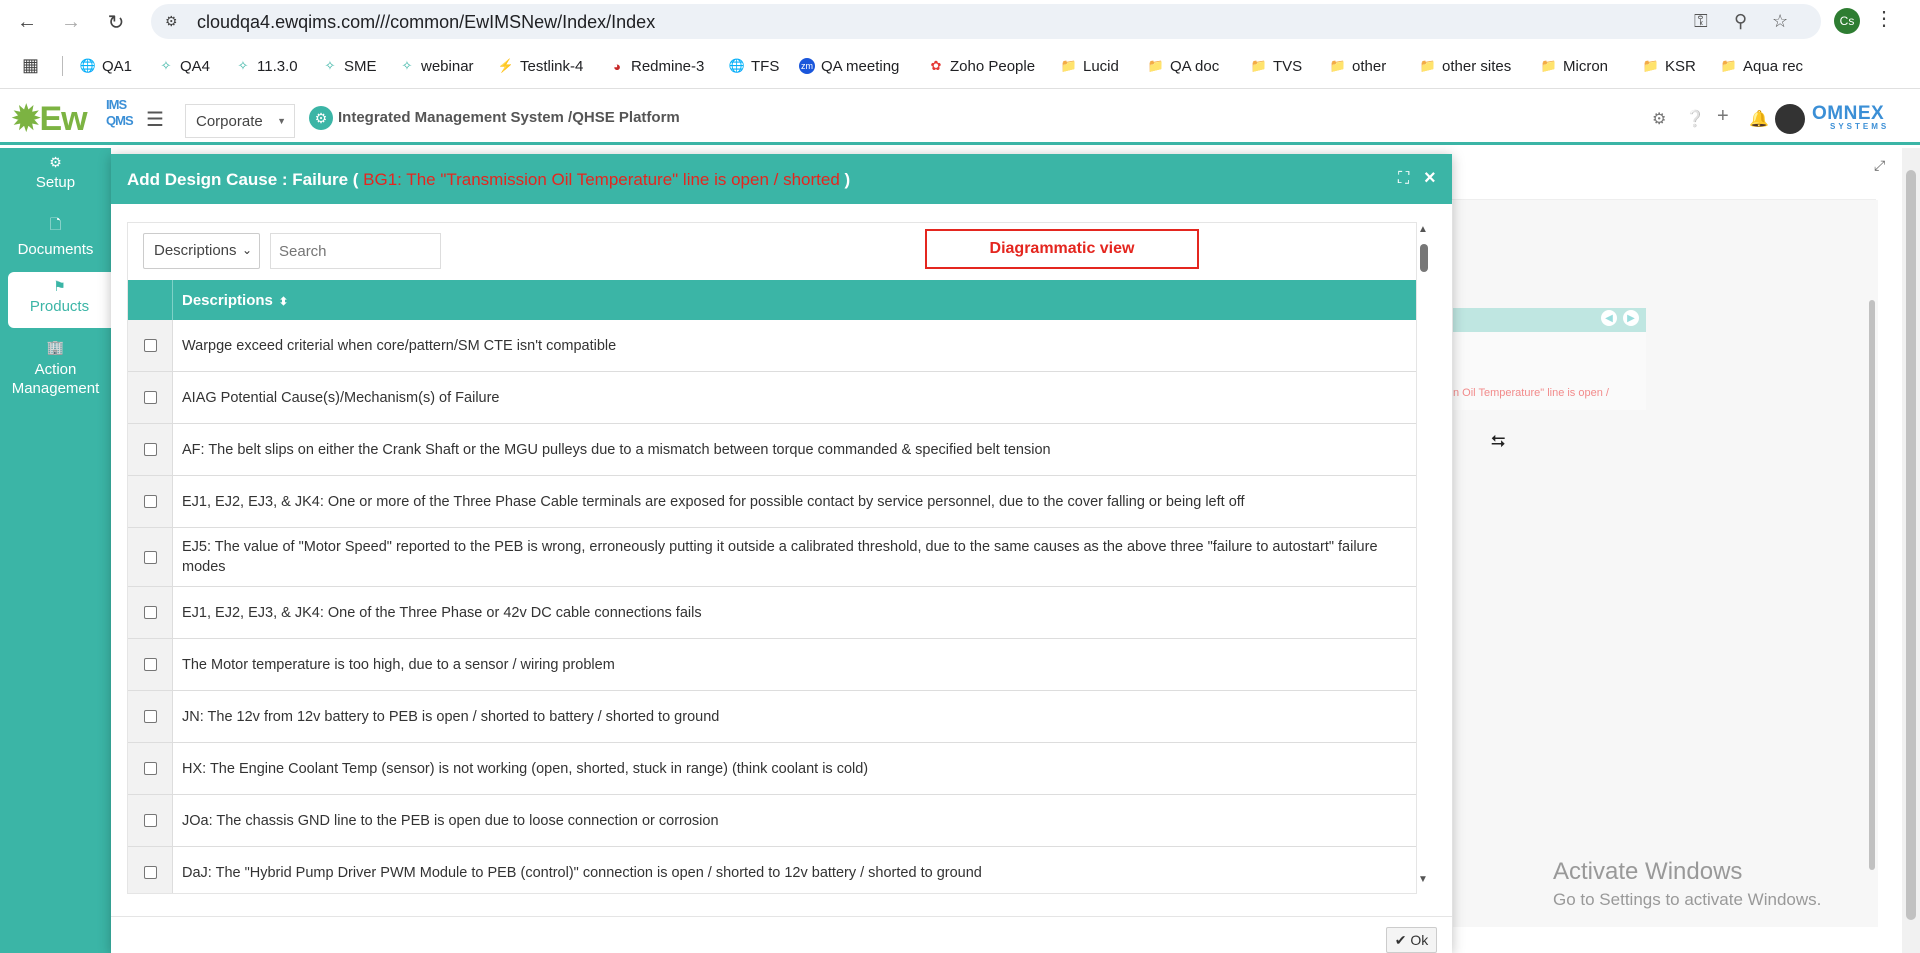  Describe the element at coordinates (55, 368) in the screenshot. I see `sidebar-item-action-management: 🏢 Action Management` at that location.